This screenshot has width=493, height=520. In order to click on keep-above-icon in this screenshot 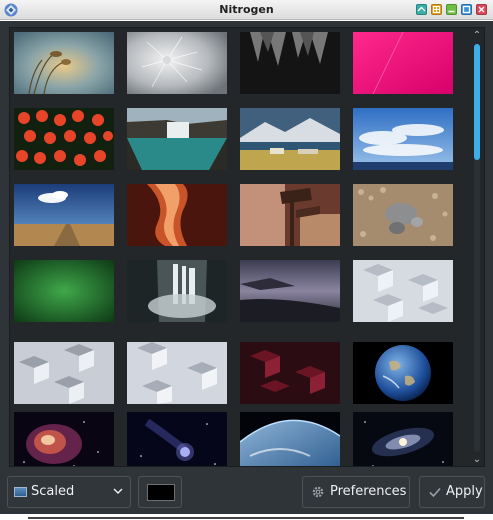, I will do `click(436, 9)`.